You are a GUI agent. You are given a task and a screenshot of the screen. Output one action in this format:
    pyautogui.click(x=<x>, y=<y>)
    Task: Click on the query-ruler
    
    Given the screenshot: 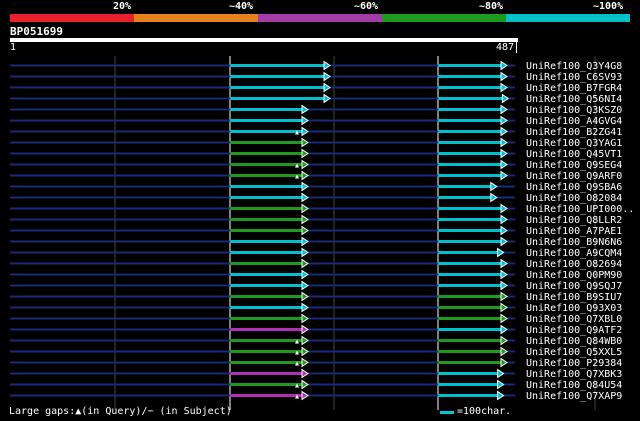 What is the action you would take?
    pyautogui.click(x=264, y=40)
    